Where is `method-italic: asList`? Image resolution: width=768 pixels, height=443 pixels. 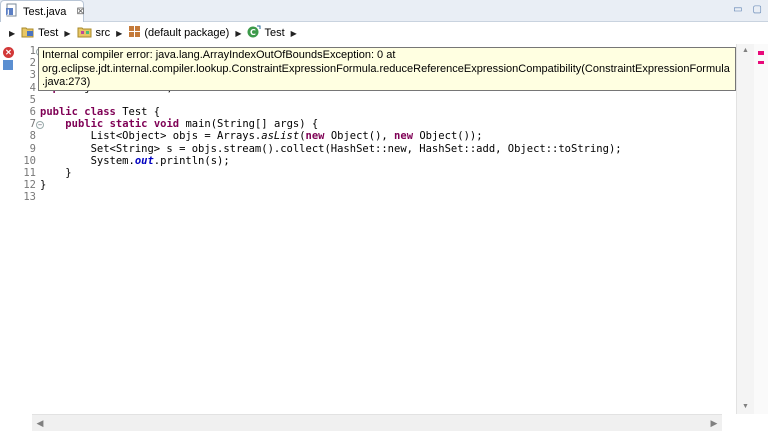
method-italic: asList is located at coordinates (280, 136).